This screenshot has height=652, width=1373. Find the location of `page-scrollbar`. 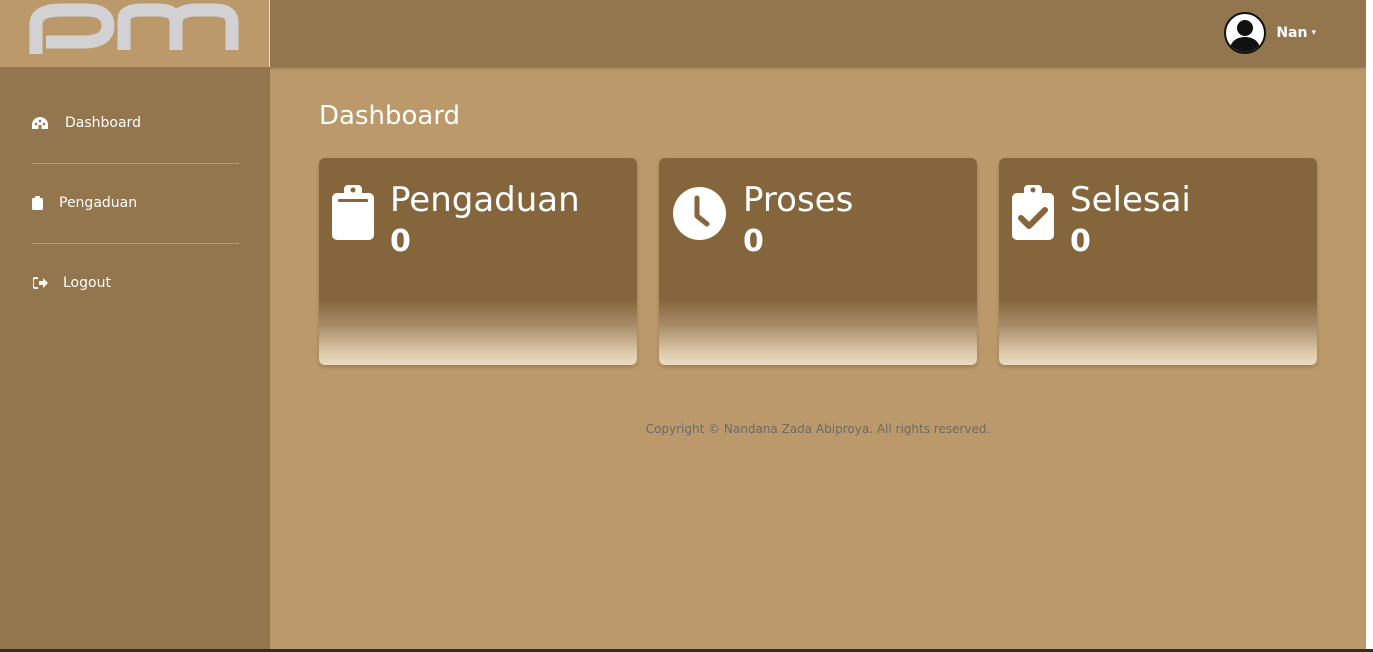

page-scrollbar is located at coordinates (1369, 326).